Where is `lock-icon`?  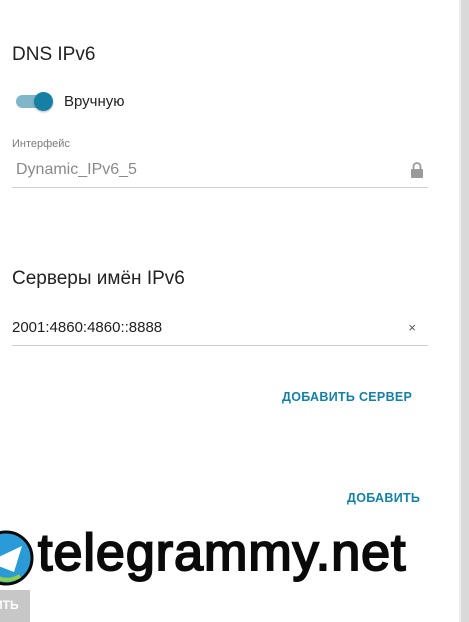 lock-icon is located at coordinates (417, 170).